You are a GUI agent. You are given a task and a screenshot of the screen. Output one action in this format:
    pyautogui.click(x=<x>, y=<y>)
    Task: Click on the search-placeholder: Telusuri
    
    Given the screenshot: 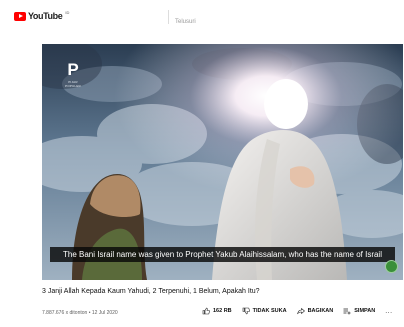 What is the action you would take?
    pyautogui.click(x=185, y=22)
    